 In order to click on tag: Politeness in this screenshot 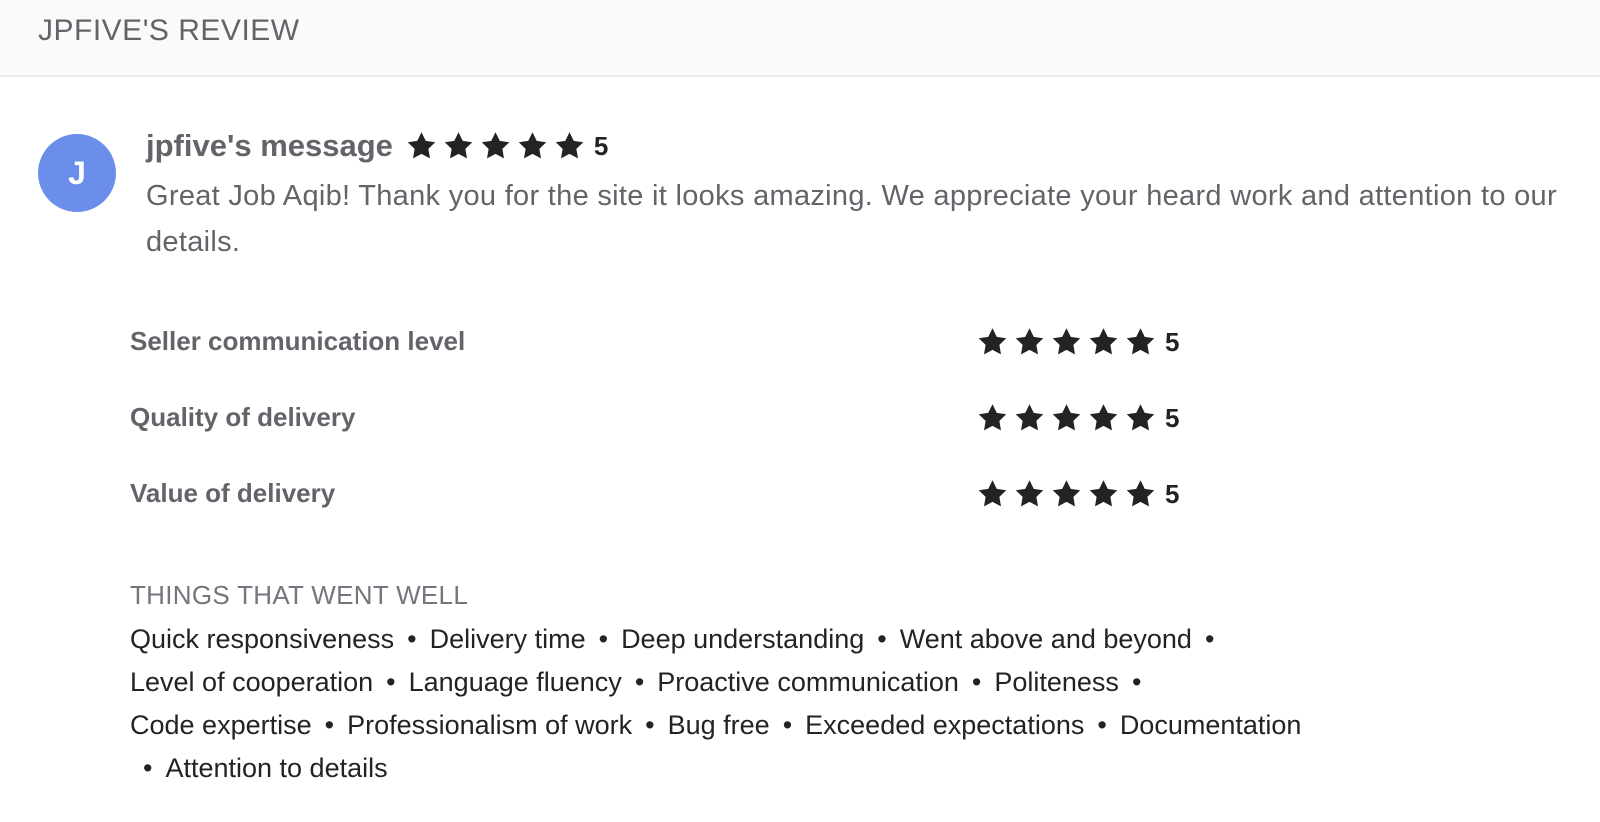, I will do `click(1056, 682)`.